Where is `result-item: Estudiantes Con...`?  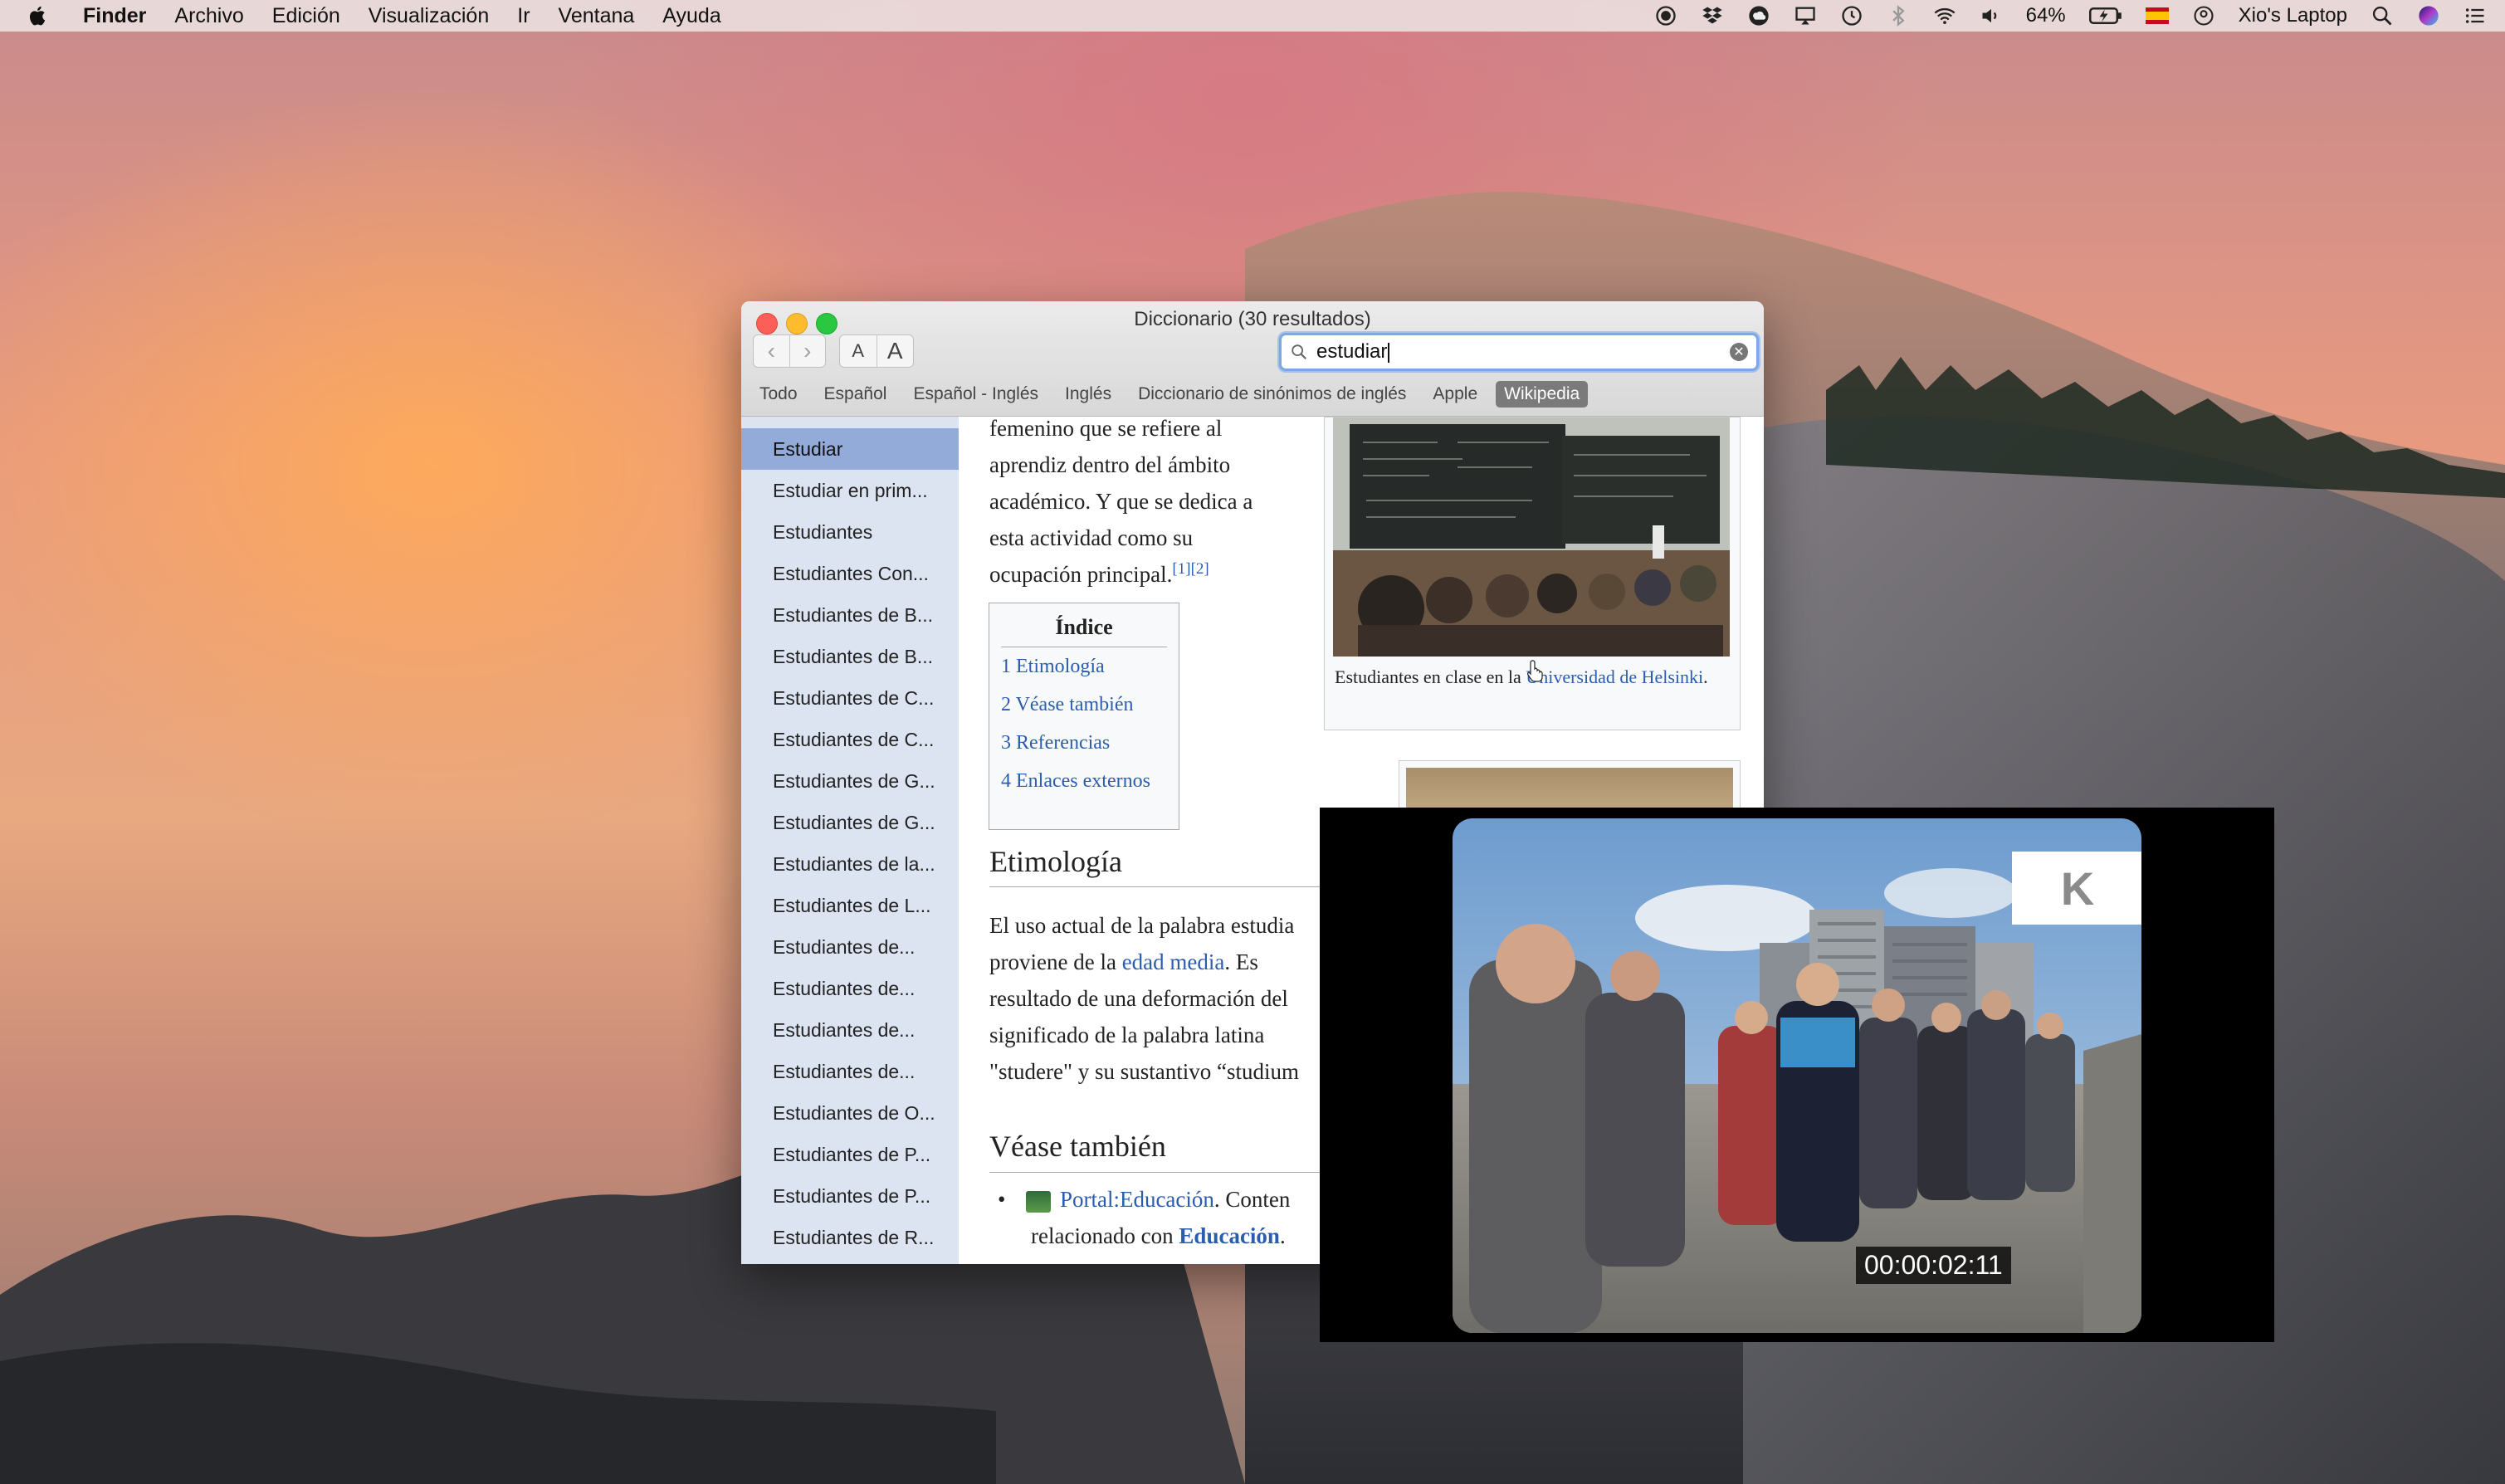 result-item: Estudiantes Con... is located at coordinates (850, 573).